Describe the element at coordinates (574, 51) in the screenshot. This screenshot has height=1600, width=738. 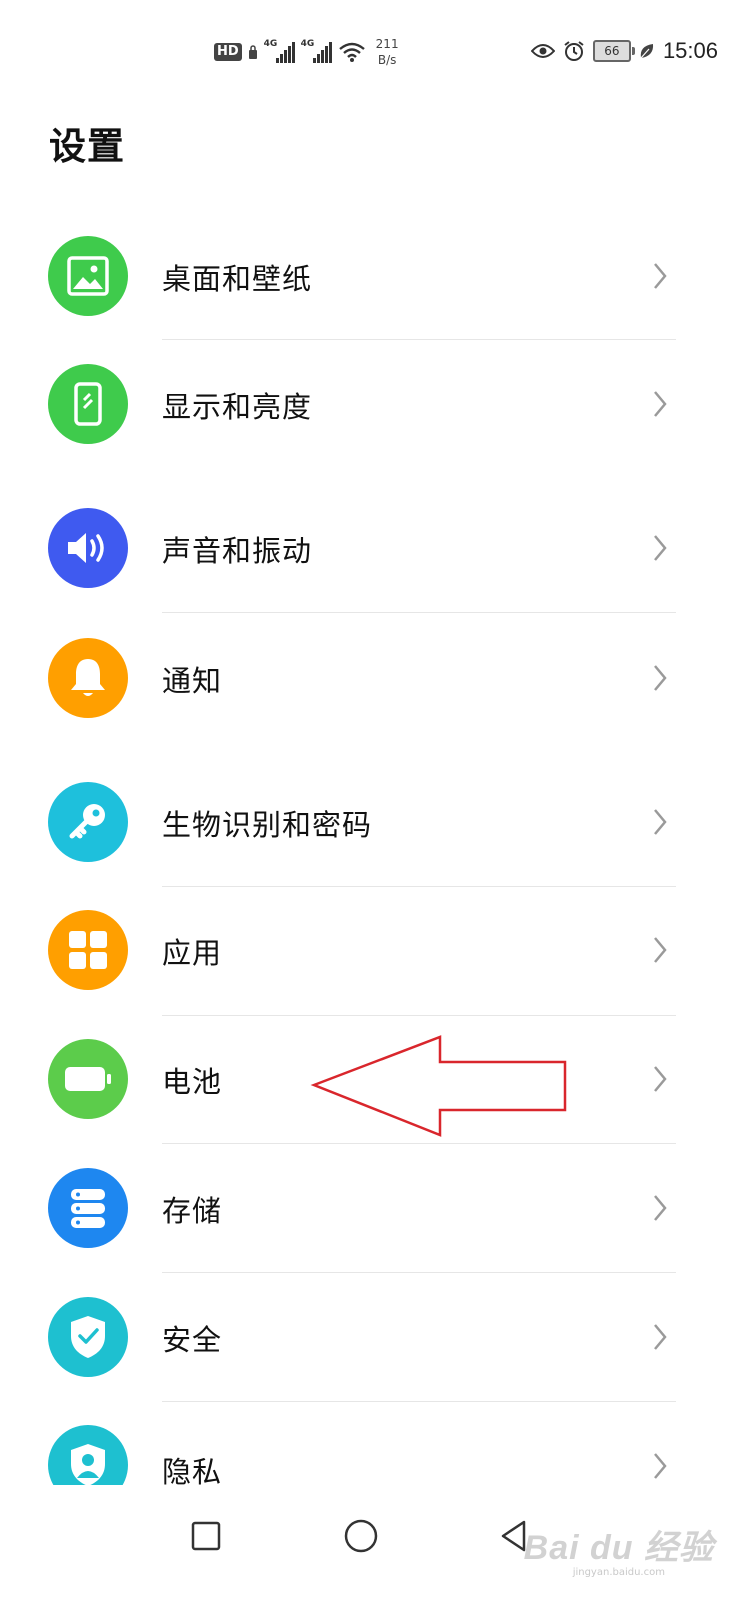
I see `alarm-icon` at that location.